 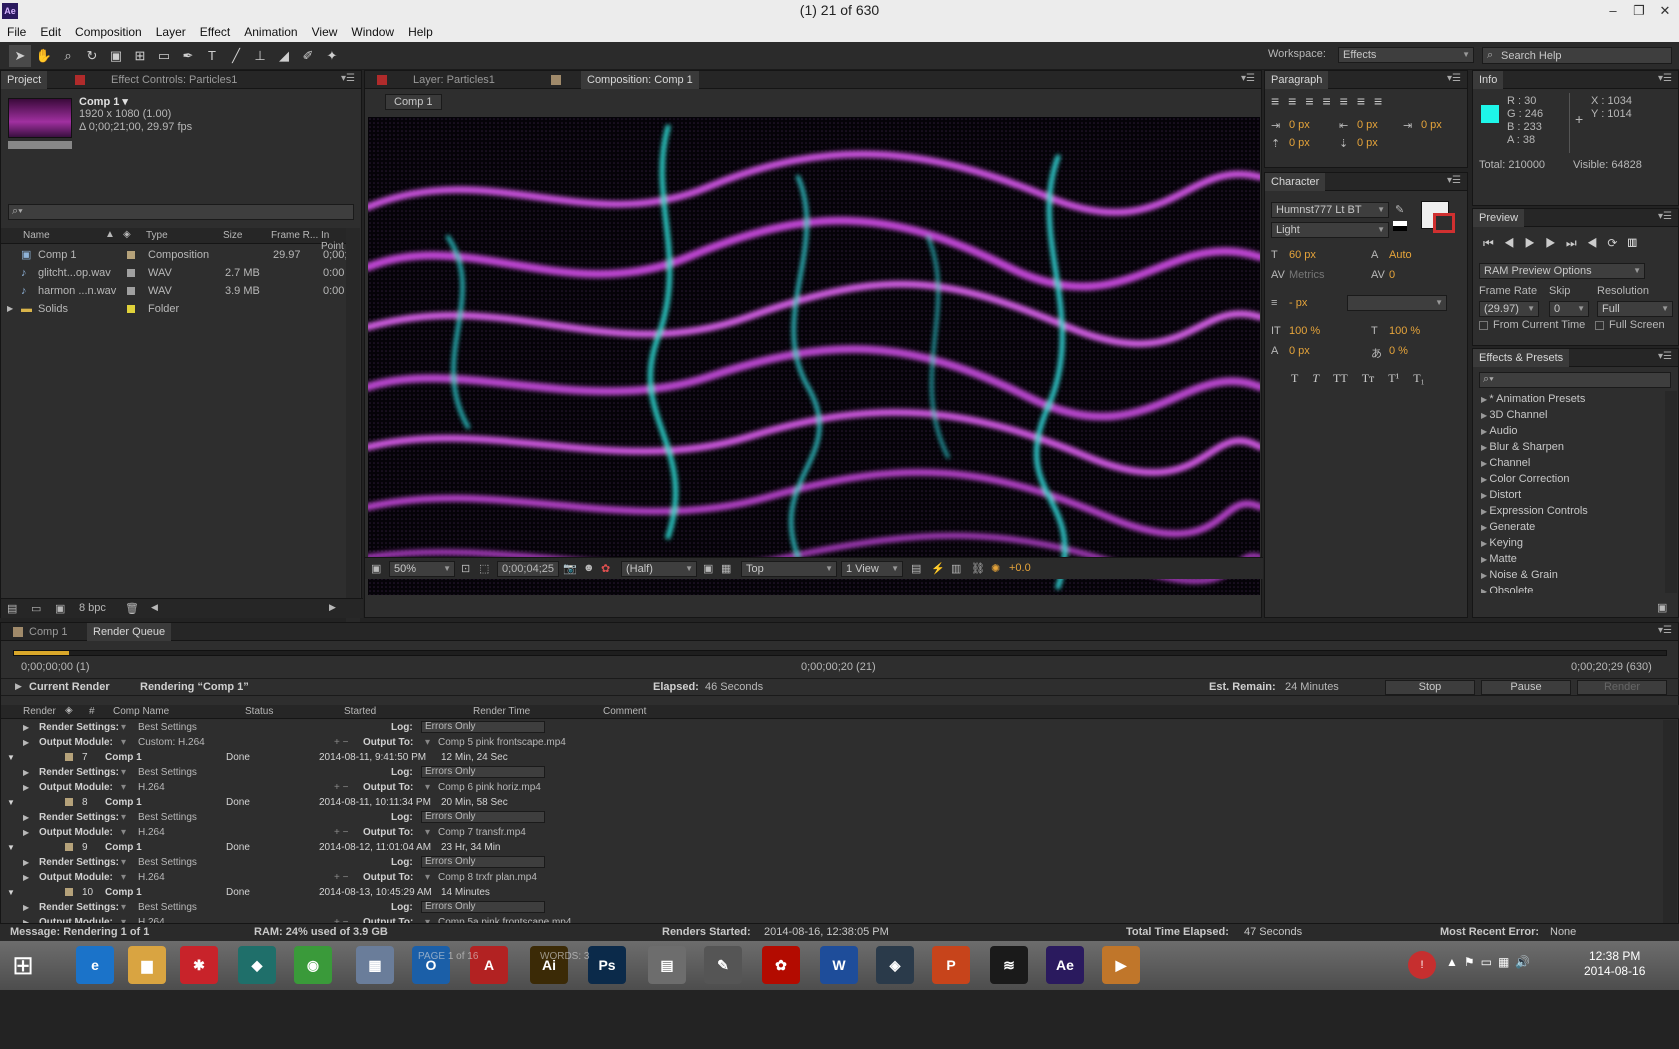 What do you see at coordinates (1367, 125) in the screenshot?
I see `indent-right-value: 0 px` at bounding box center [1367, 125].